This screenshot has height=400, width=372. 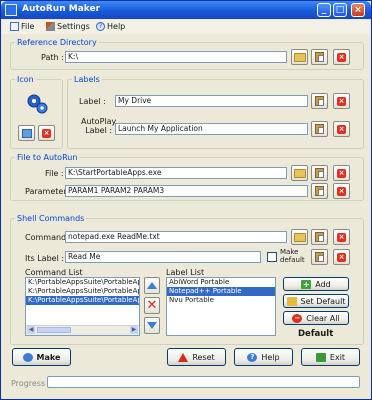 What do you see at coordinates (61, 9) in the screenshot?
I see `window-title: AutoRun Maker` at bounding box center [61, 9].